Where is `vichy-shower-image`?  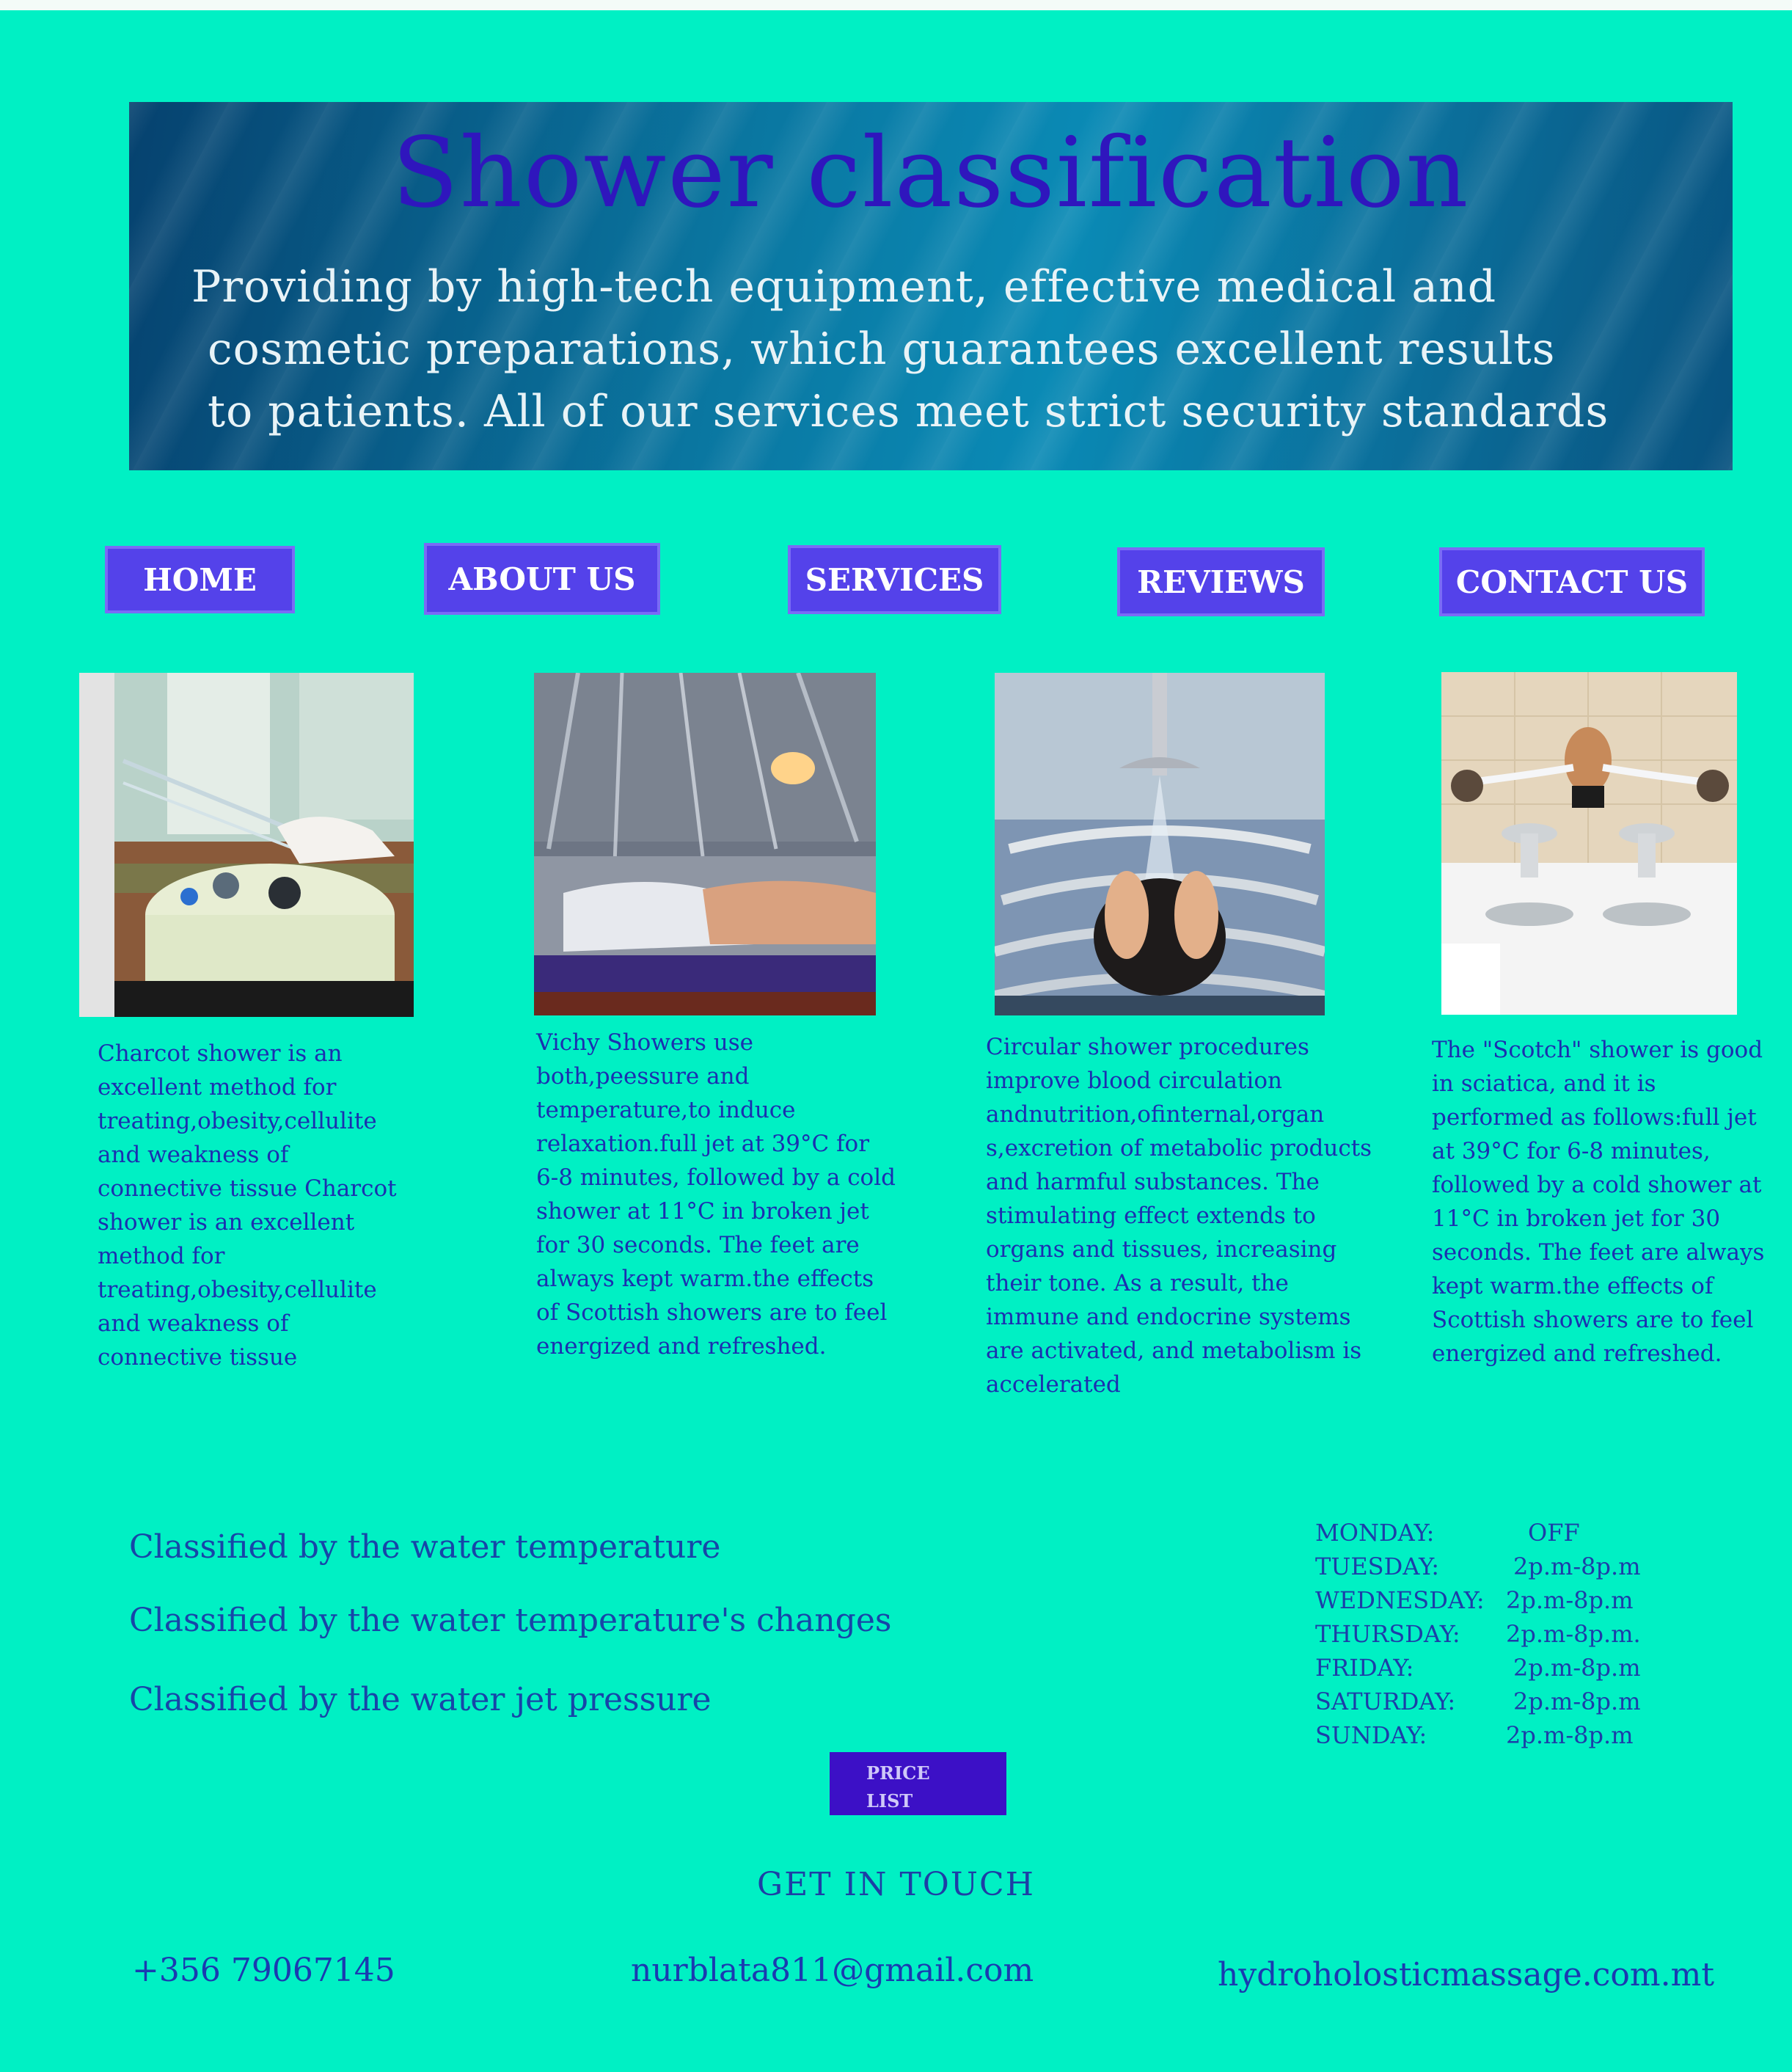
vichy-shower-image is located at coordinates (705, 844).